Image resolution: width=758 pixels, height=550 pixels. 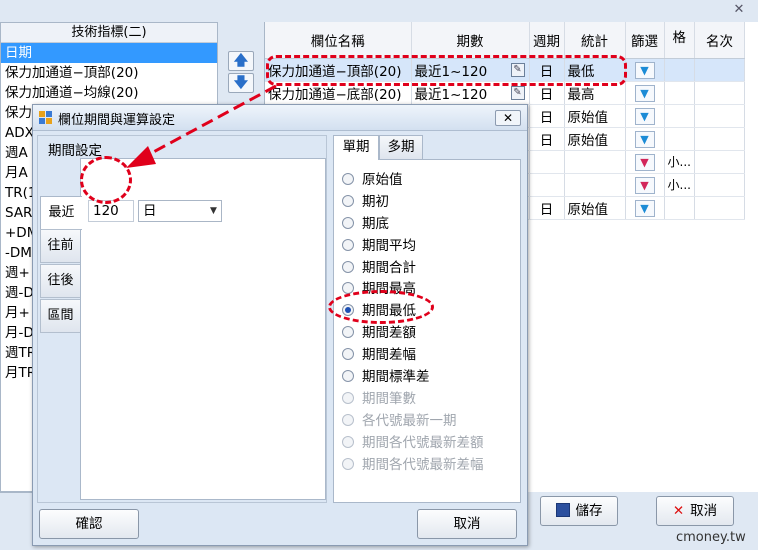 I want to click on calc-option: 各代號最新一期, so click(x=413, y=422).